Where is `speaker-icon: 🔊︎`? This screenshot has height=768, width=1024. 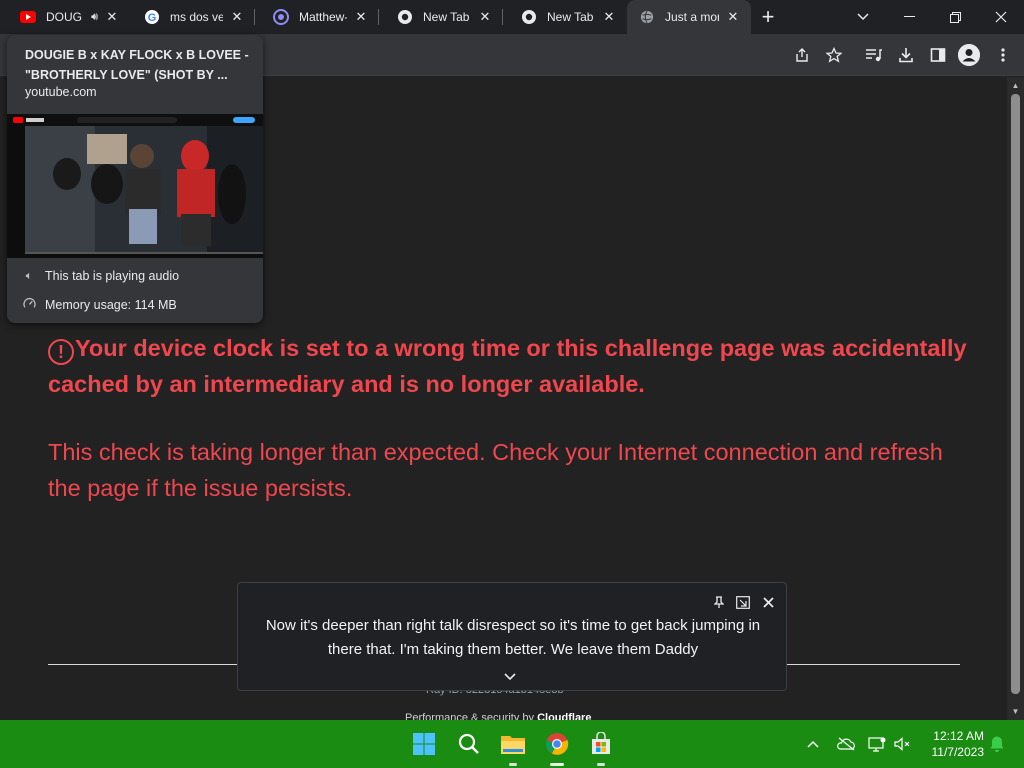 speaker-icon: 🔊︎ is located at coordinates (94, 17).